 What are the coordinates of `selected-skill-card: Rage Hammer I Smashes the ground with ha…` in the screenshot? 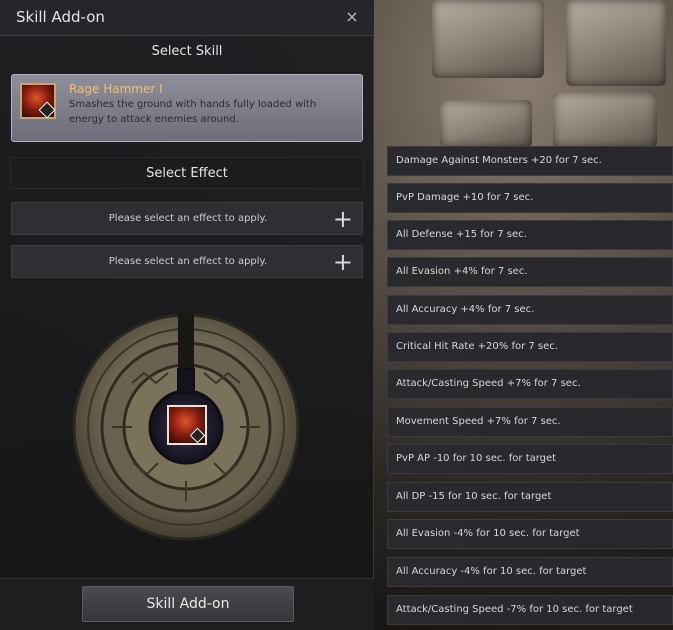 It's located at (187, 108).